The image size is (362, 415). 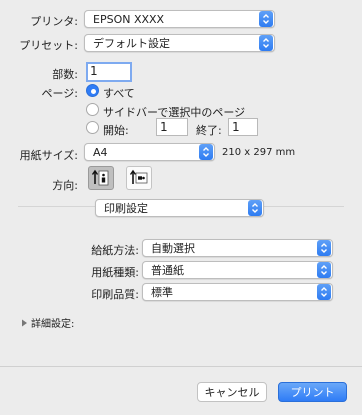 I want to click on copies-label: 部数:, so click(x=65, y=74).